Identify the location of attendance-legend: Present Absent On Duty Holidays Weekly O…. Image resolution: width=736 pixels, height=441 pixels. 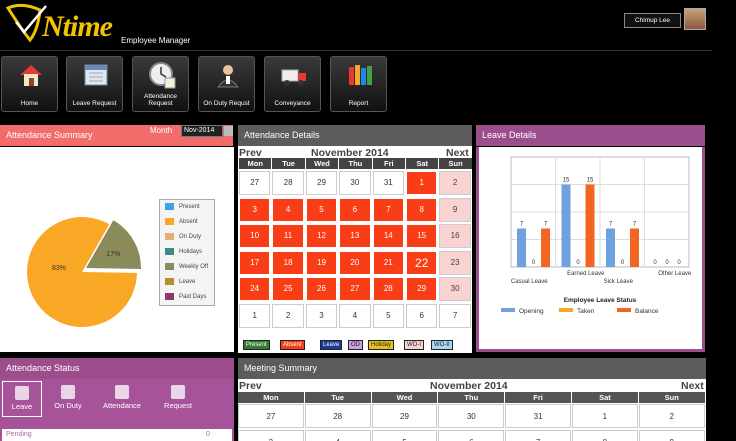
(187, 252).